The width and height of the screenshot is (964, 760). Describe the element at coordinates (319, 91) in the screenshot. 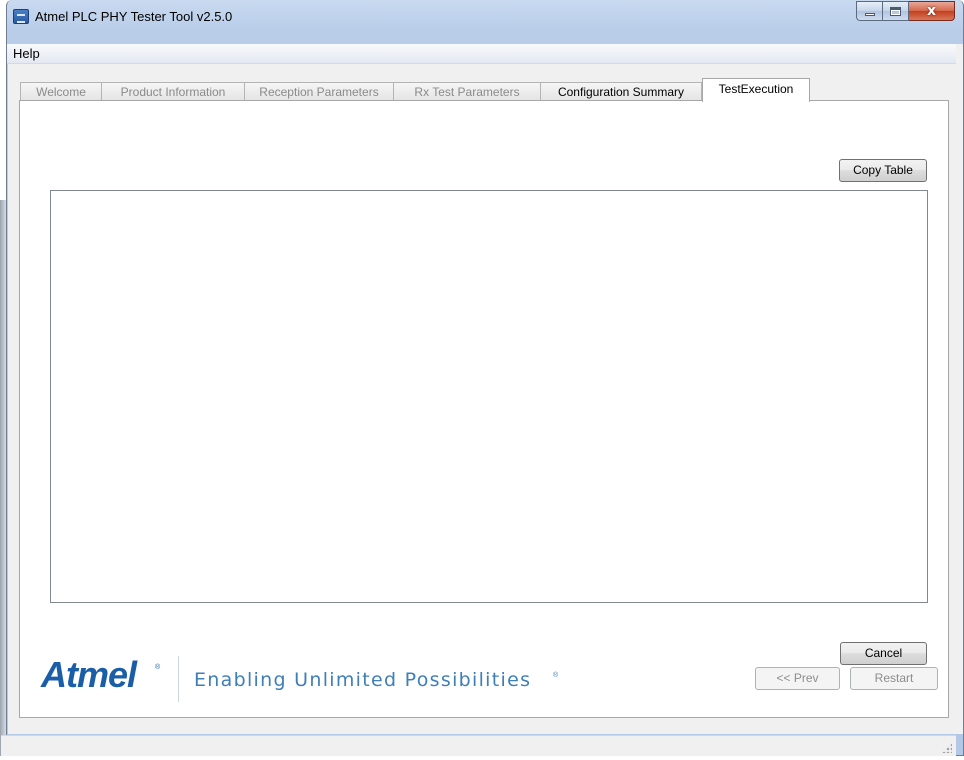

I see `tab-reception-parameters: Reception Parameters` at that location.